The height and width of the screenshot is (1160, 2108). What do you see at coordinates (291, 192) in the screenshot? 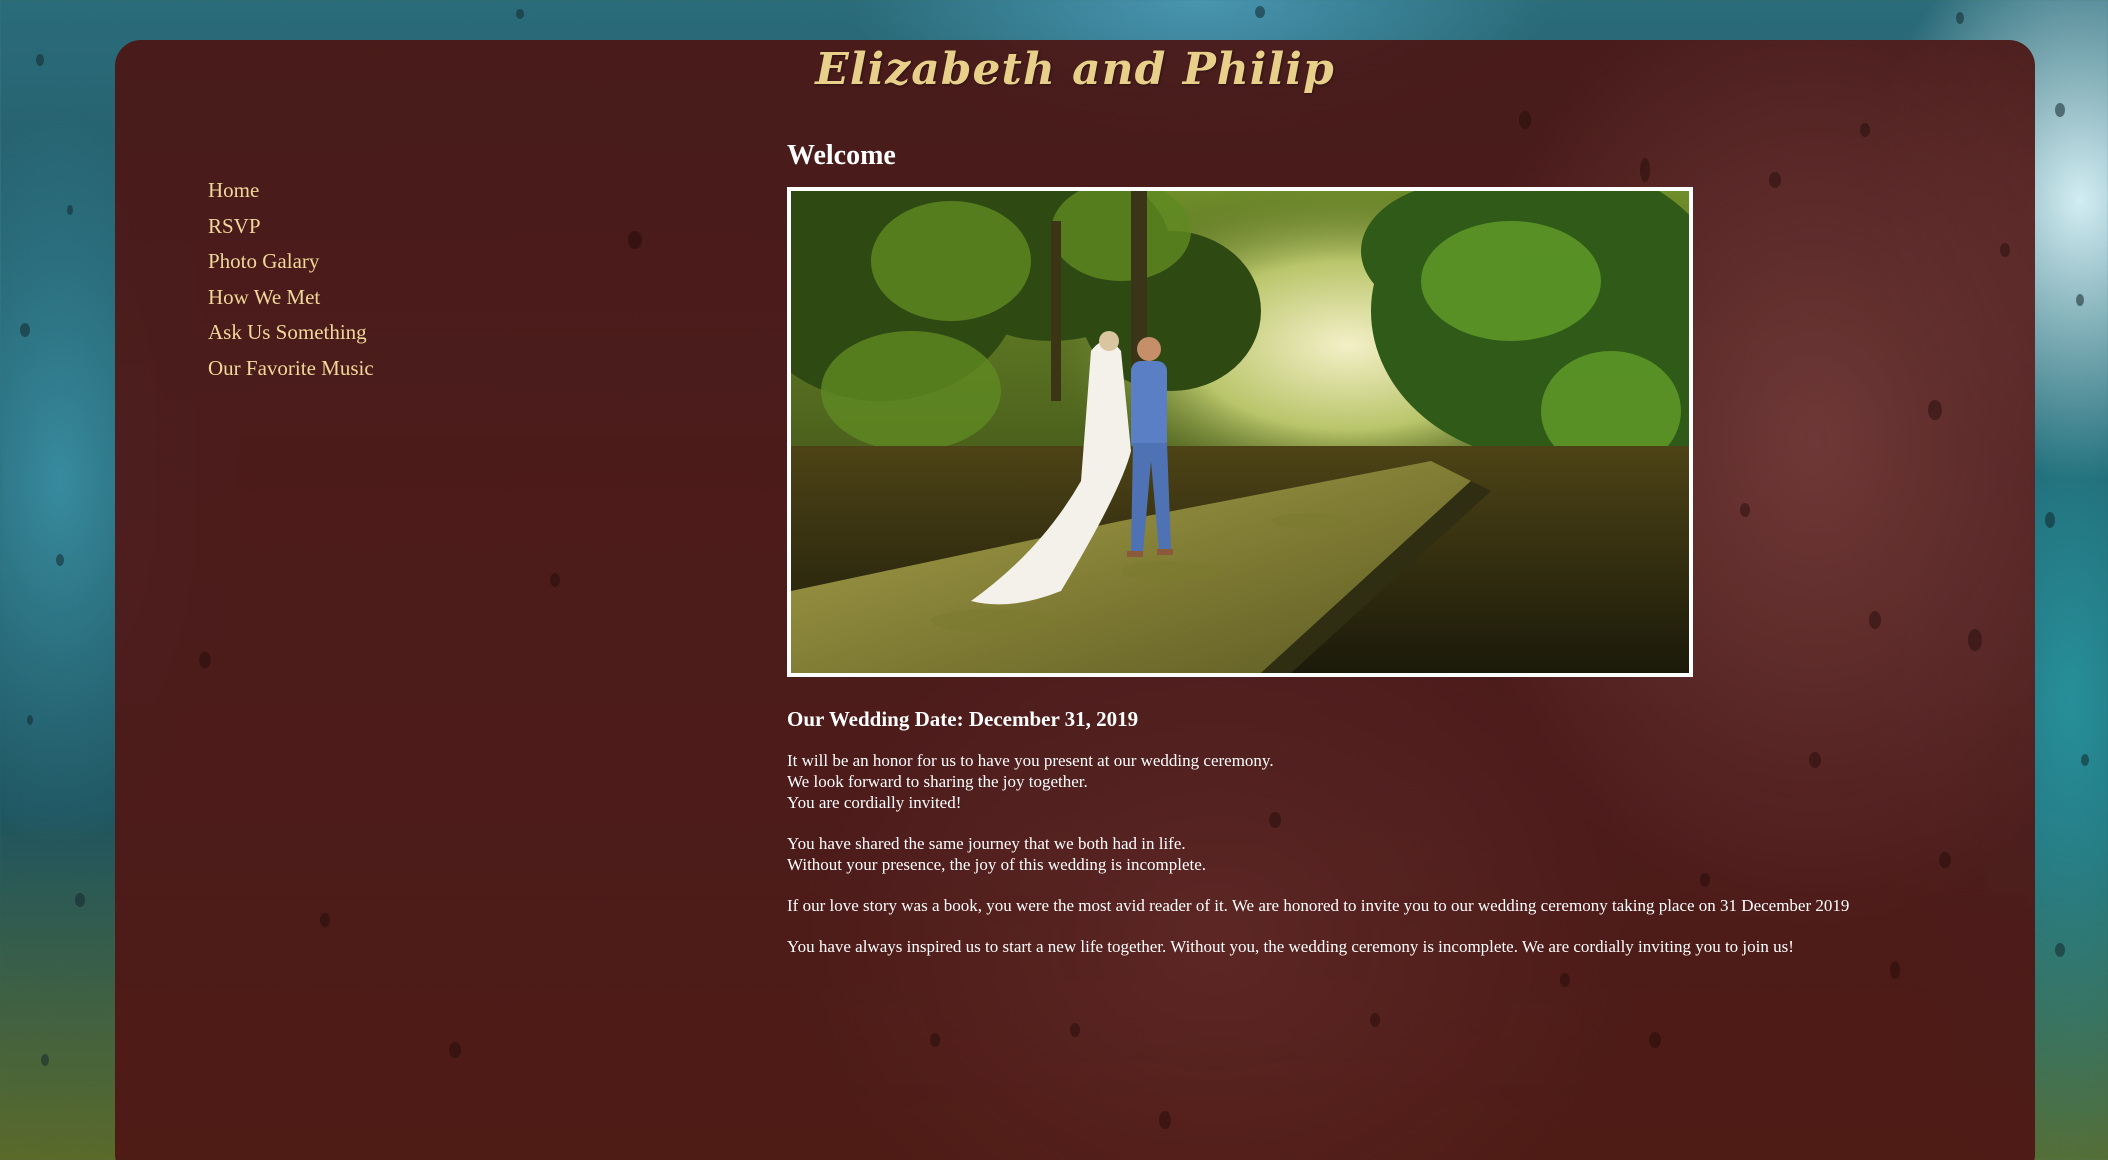
I see `nav-item-home: Home` at bounding box center [291, 192].